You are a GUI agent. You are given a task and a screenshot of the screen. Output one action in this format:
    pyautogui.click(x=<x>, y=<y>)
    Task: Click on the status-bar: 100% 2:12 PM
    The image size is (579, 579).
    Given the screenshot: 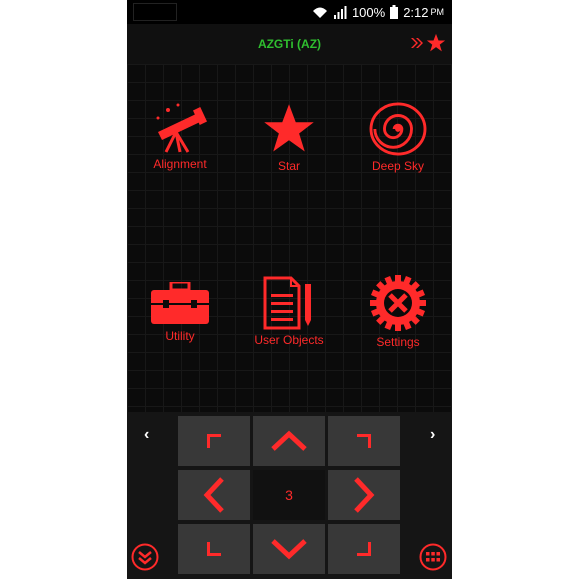 What is the action you would take?
    pyautogui.click(x=289, y=12)
    